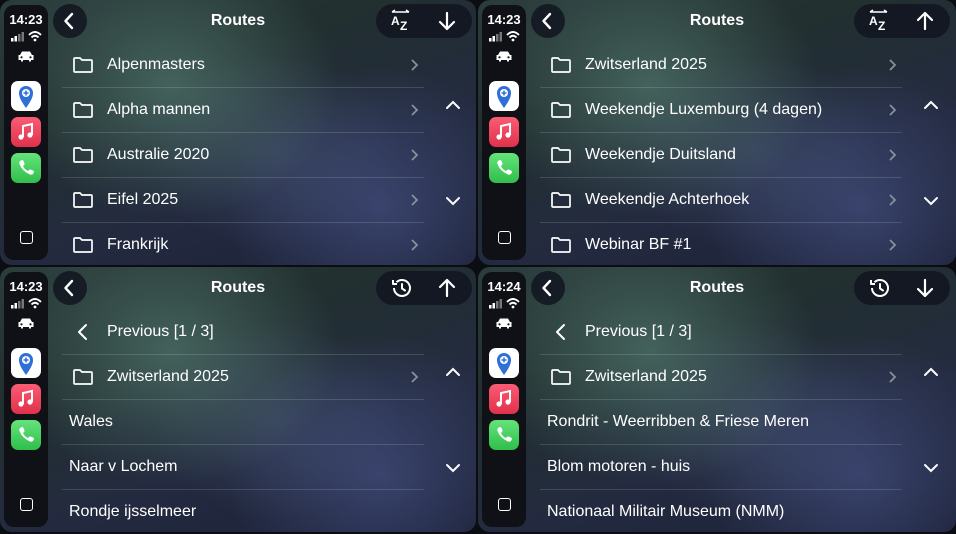 This screenshot has width=956, height=534. Describe the element at coordinates (243, 511) in the screenshot. I see `list-item: Rondje ijsselmeer` at that location.